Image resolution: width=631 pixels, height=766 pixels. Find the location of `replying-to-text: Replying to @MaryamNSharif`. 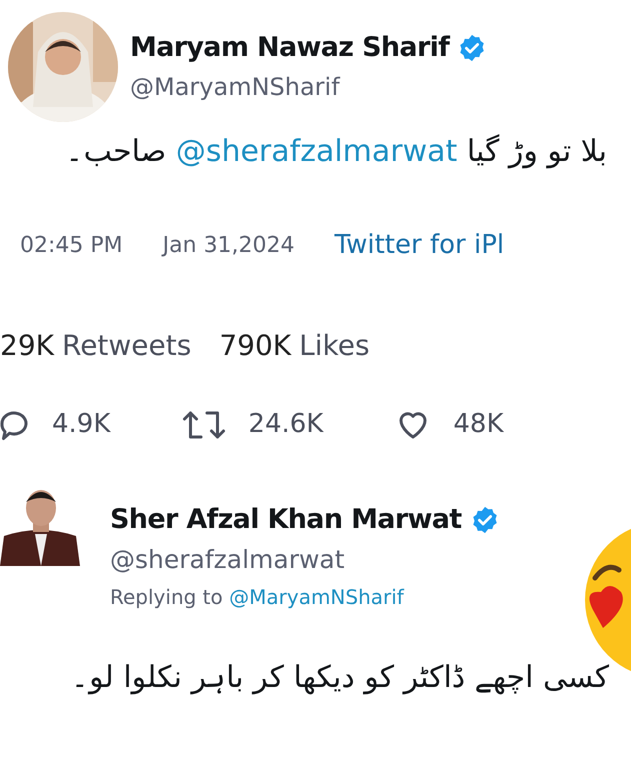

replying-to-text: Replying to @MaryamNSharif is located at coordinates (258, 597).